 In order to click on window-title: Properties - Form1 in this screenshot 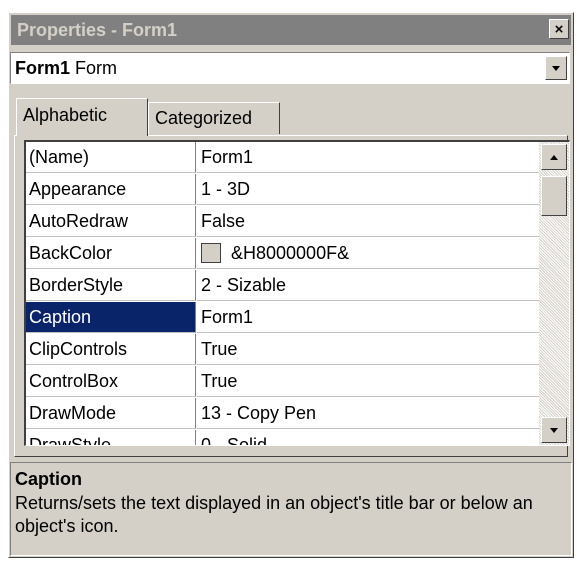, I will do `click(97, 29)`.